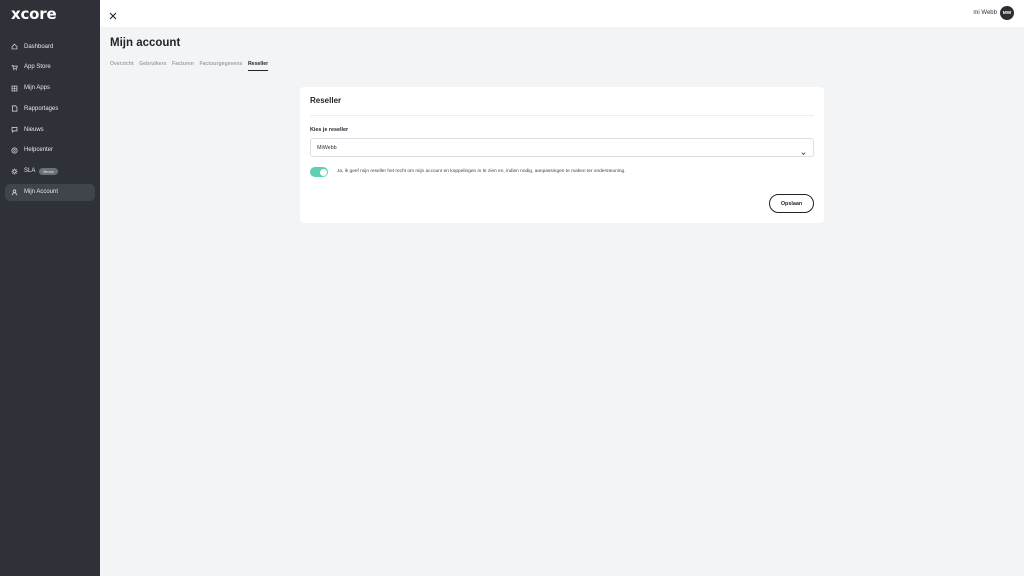 The image size is (1024, 576). What do you see at coordinates (14, 192) in the screenshot?
I see `user-icon` at bounding box center [14, 192].